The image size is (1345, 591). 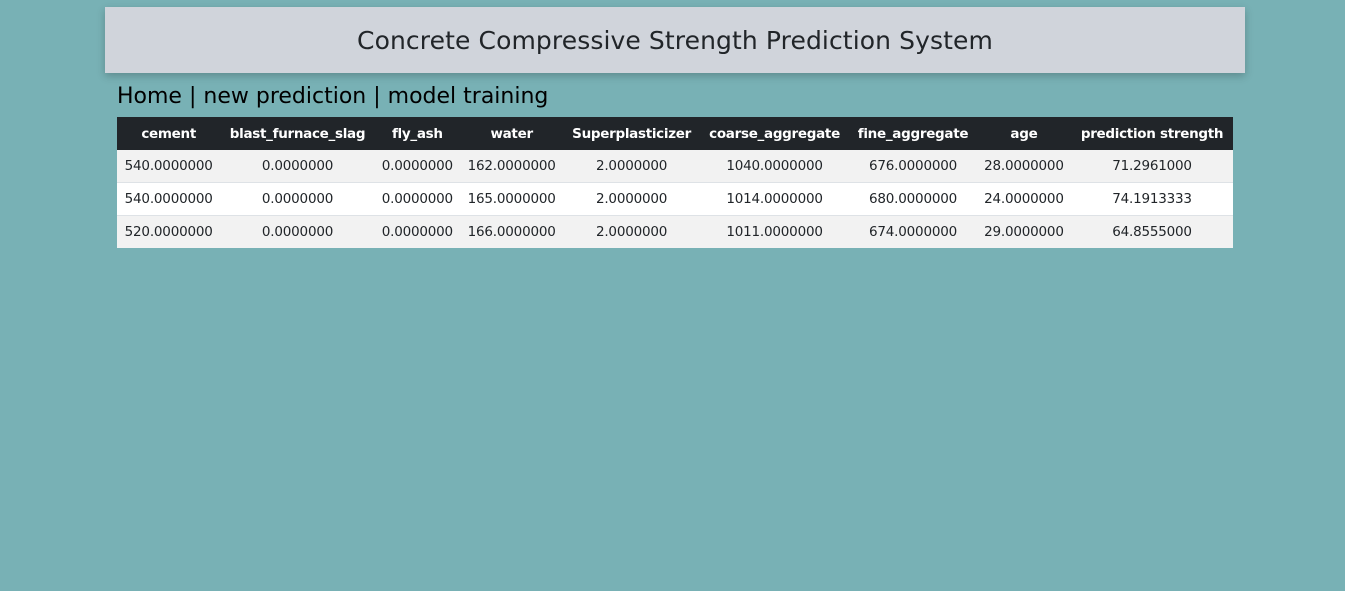 What do you see at coordinates (284, 96) in the screenshot?
I see `nav-link-new-prediction: new prediction` at bounding box center [284, 96].